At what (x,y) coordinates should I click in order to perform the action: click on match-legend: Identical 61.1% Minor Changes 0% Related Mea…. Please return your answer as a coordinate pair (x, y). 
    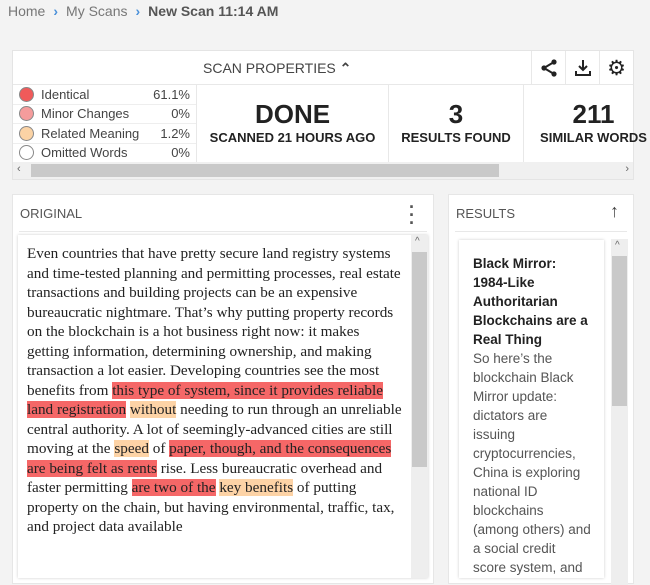
    Looking at the image, I should click on (104, 124).